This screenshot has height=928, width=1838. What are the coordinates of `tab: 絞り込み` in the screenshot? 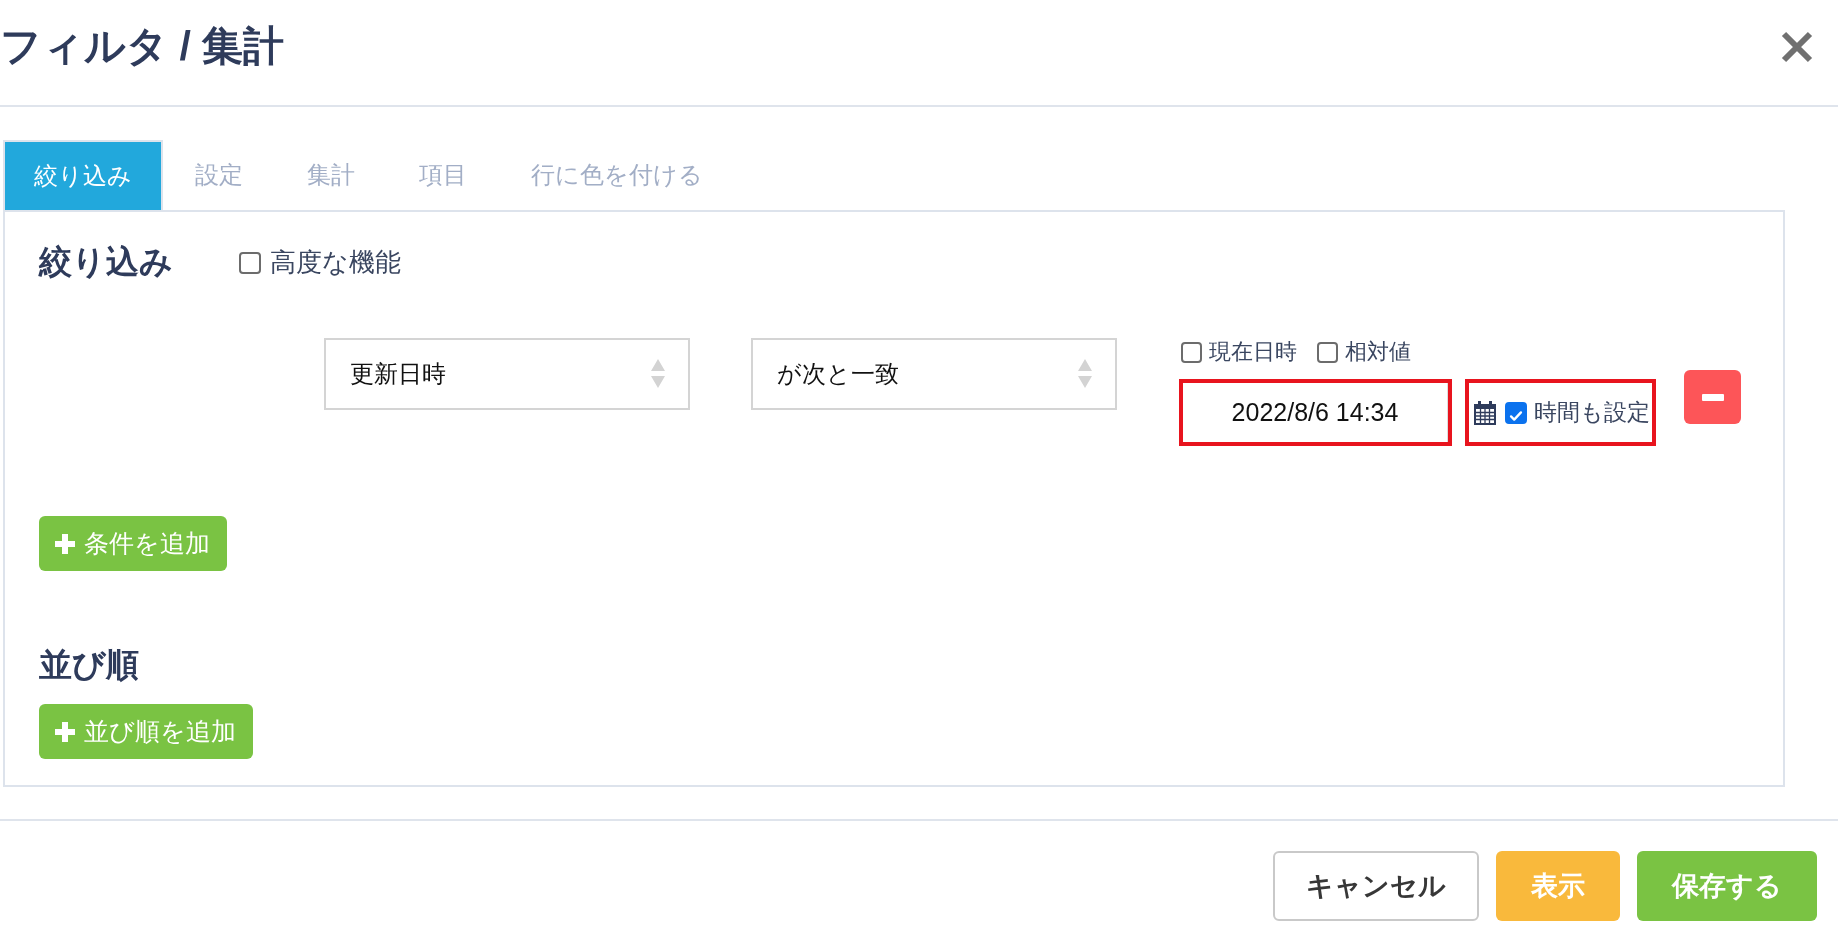 It's located at (83, 175).